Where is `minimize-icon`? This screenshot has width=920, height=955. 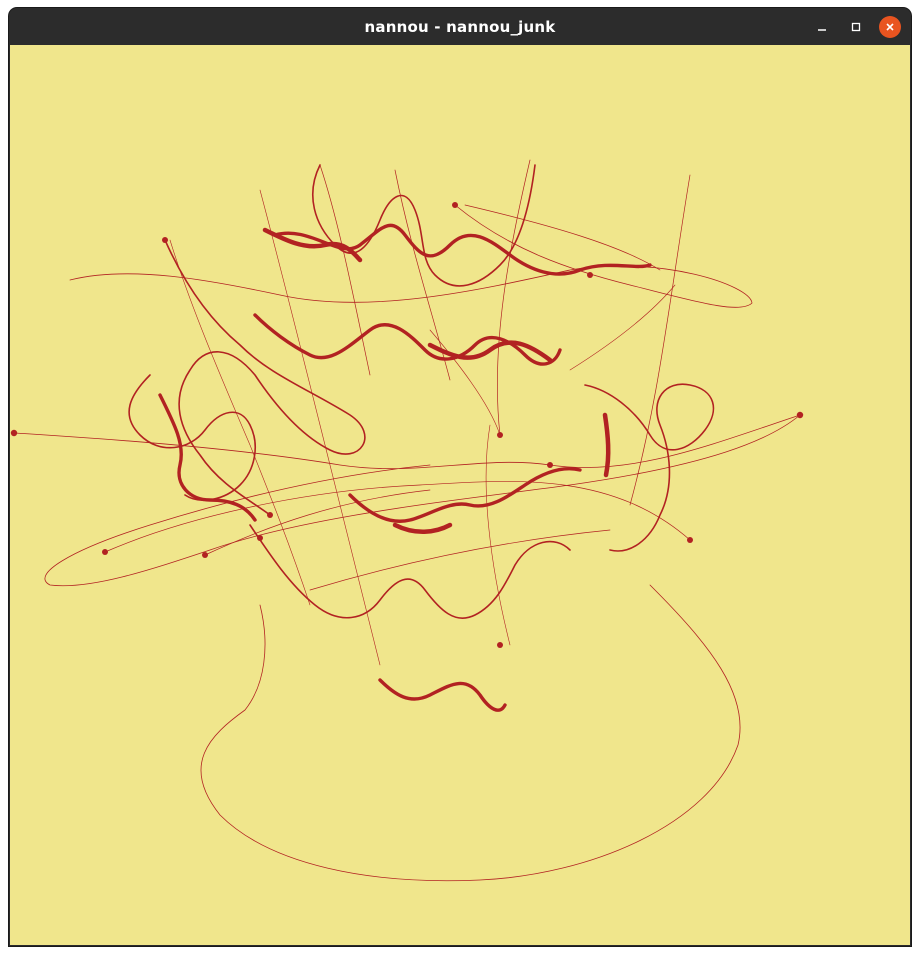
minimize-icon is located at coordinates (822, 29).